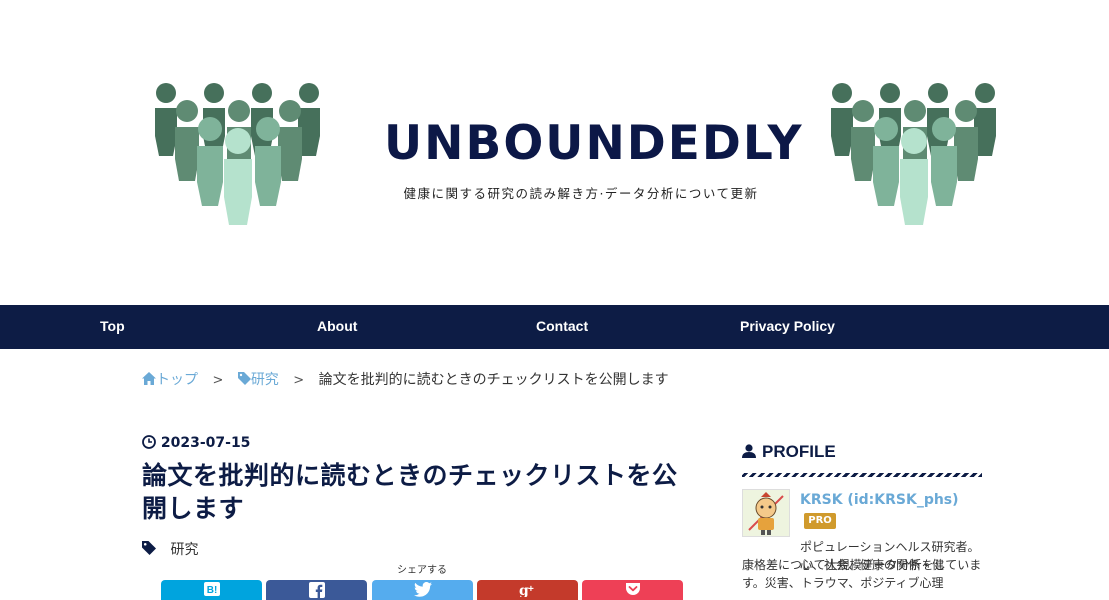  I want to click on profile-heading-label: PROFILE, so click(799, 451).